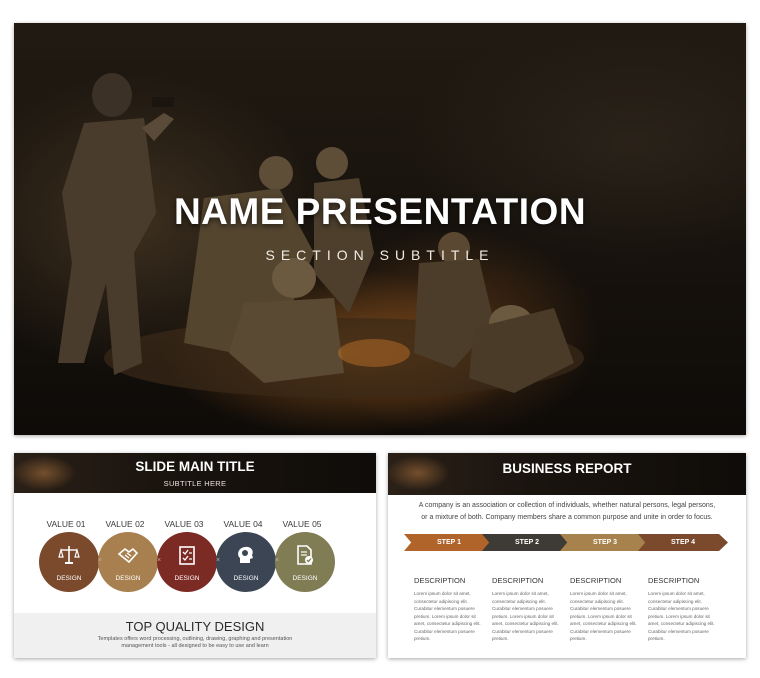  What do you see at coordinates (380, 255) in the screenshot?
I see `section-subtitle: SECTION SUBTITLE` at bounding box center [380, 255].